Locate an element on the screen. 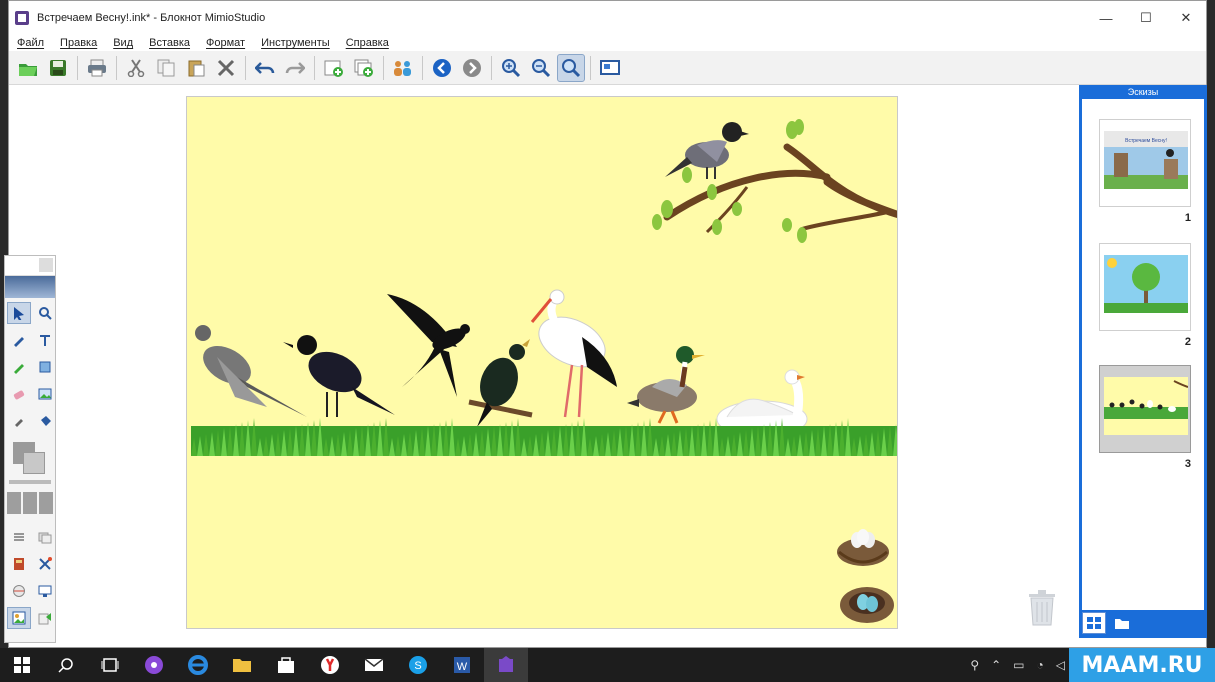 This screenshot has height=682, width=1215. main-toolbar is located at coordinates (607, 68).